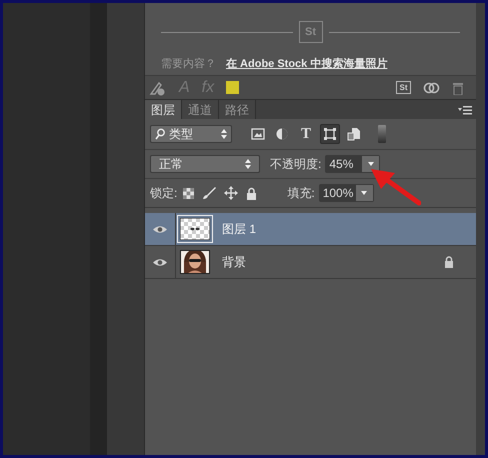  What do you see at coordinates (306, 134) in the screenshot?
I see `type-filter-button: T` at bounding box center [306, 134].